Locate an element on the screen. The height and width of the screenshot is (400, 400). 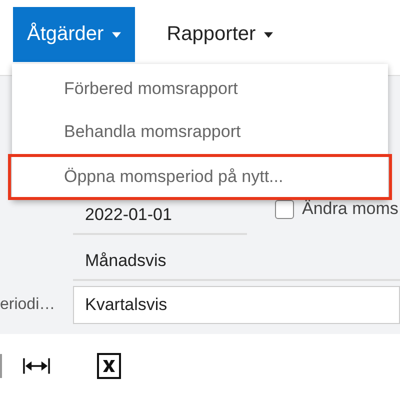
checkbox-label: Ändra moms is located at coordinates (350, 209).